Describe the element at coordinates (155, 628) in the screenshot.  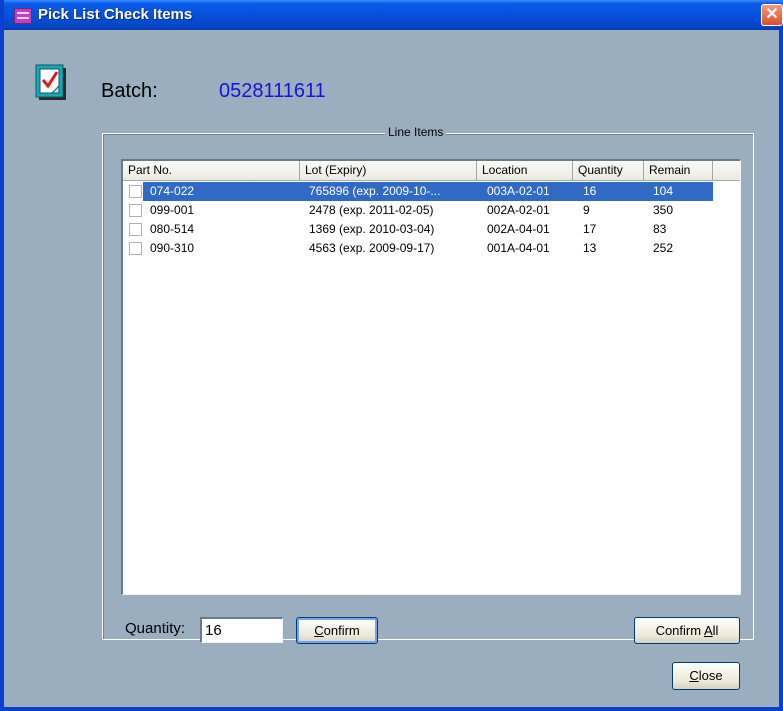
I see `quantity-label: Quantity:` at that location.